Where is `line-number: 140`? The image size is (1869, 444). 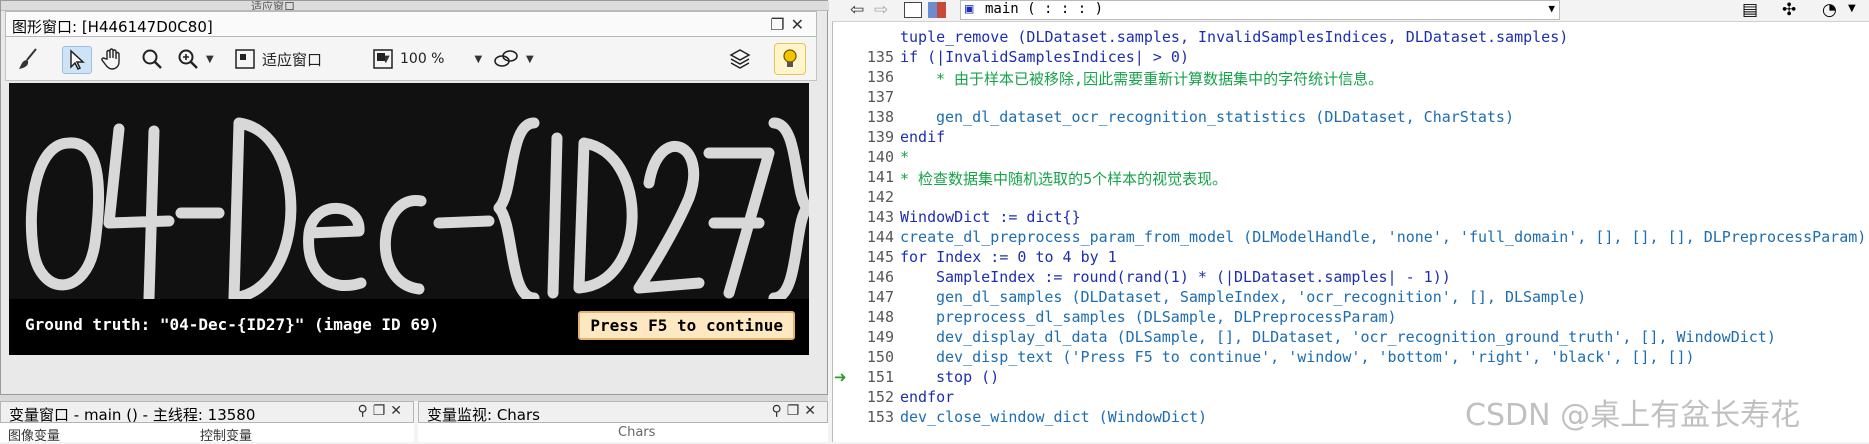 line-number: 140 is located at coordinates (880, 157).